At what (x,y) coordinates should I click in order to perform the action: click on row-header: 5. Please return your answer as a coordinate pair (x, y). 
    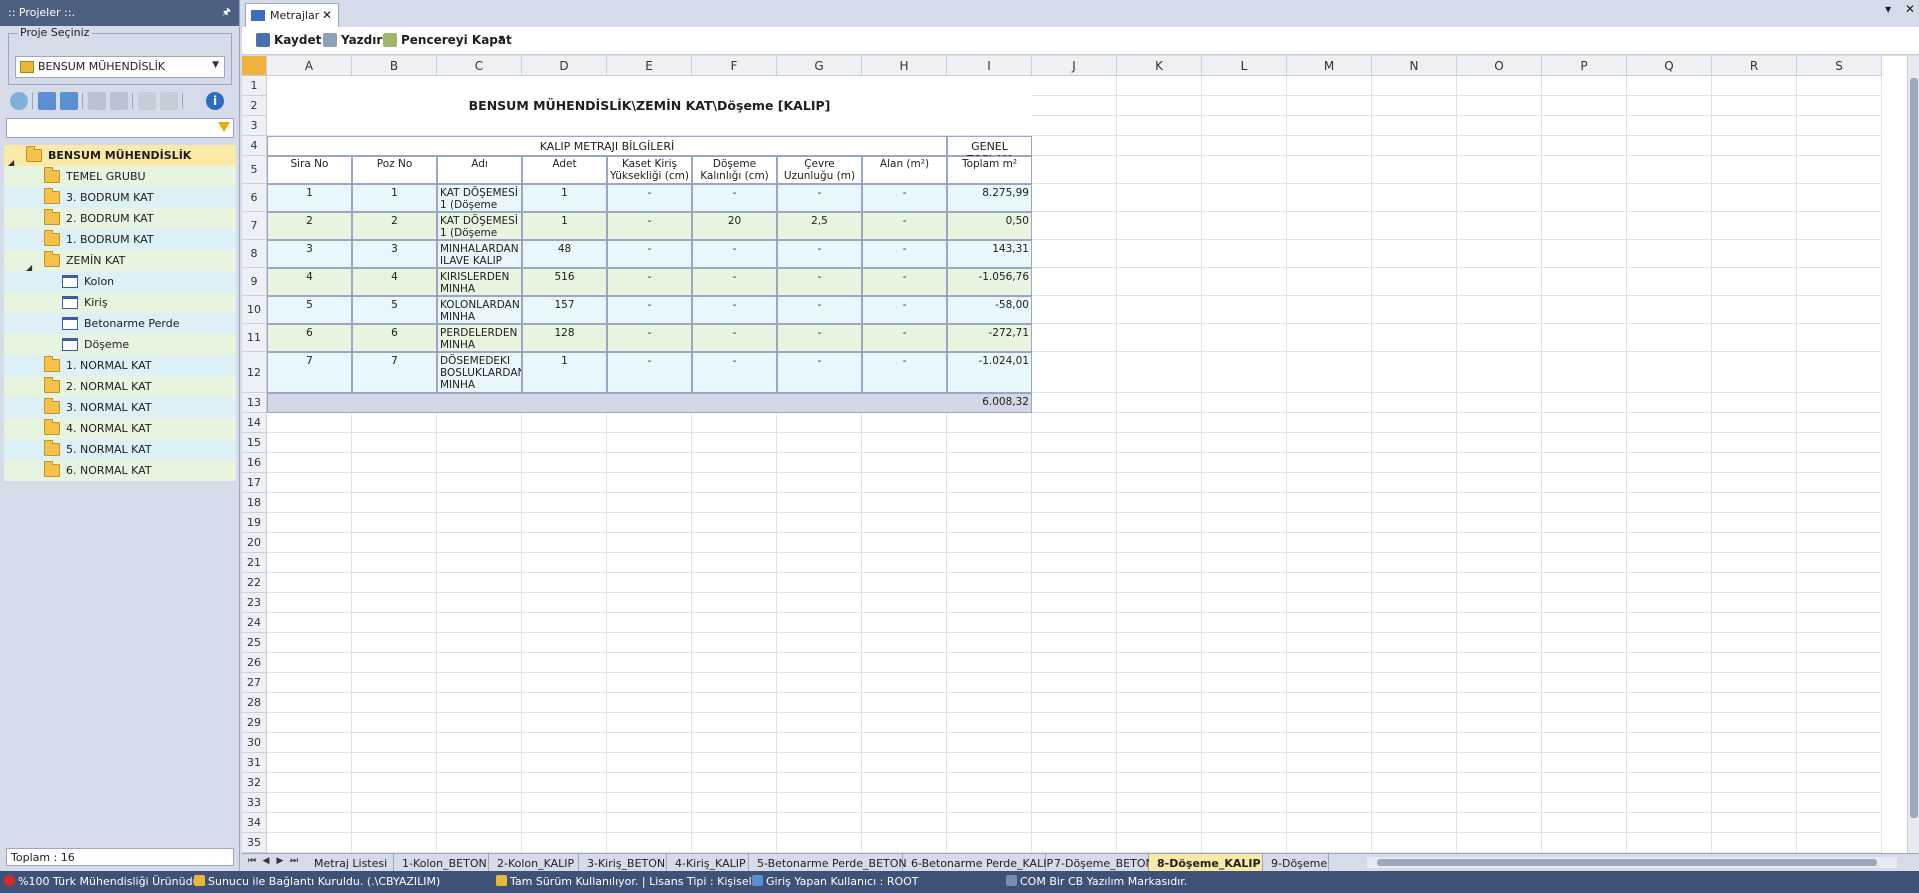
    Looking at the image, I should click on (254, 170).